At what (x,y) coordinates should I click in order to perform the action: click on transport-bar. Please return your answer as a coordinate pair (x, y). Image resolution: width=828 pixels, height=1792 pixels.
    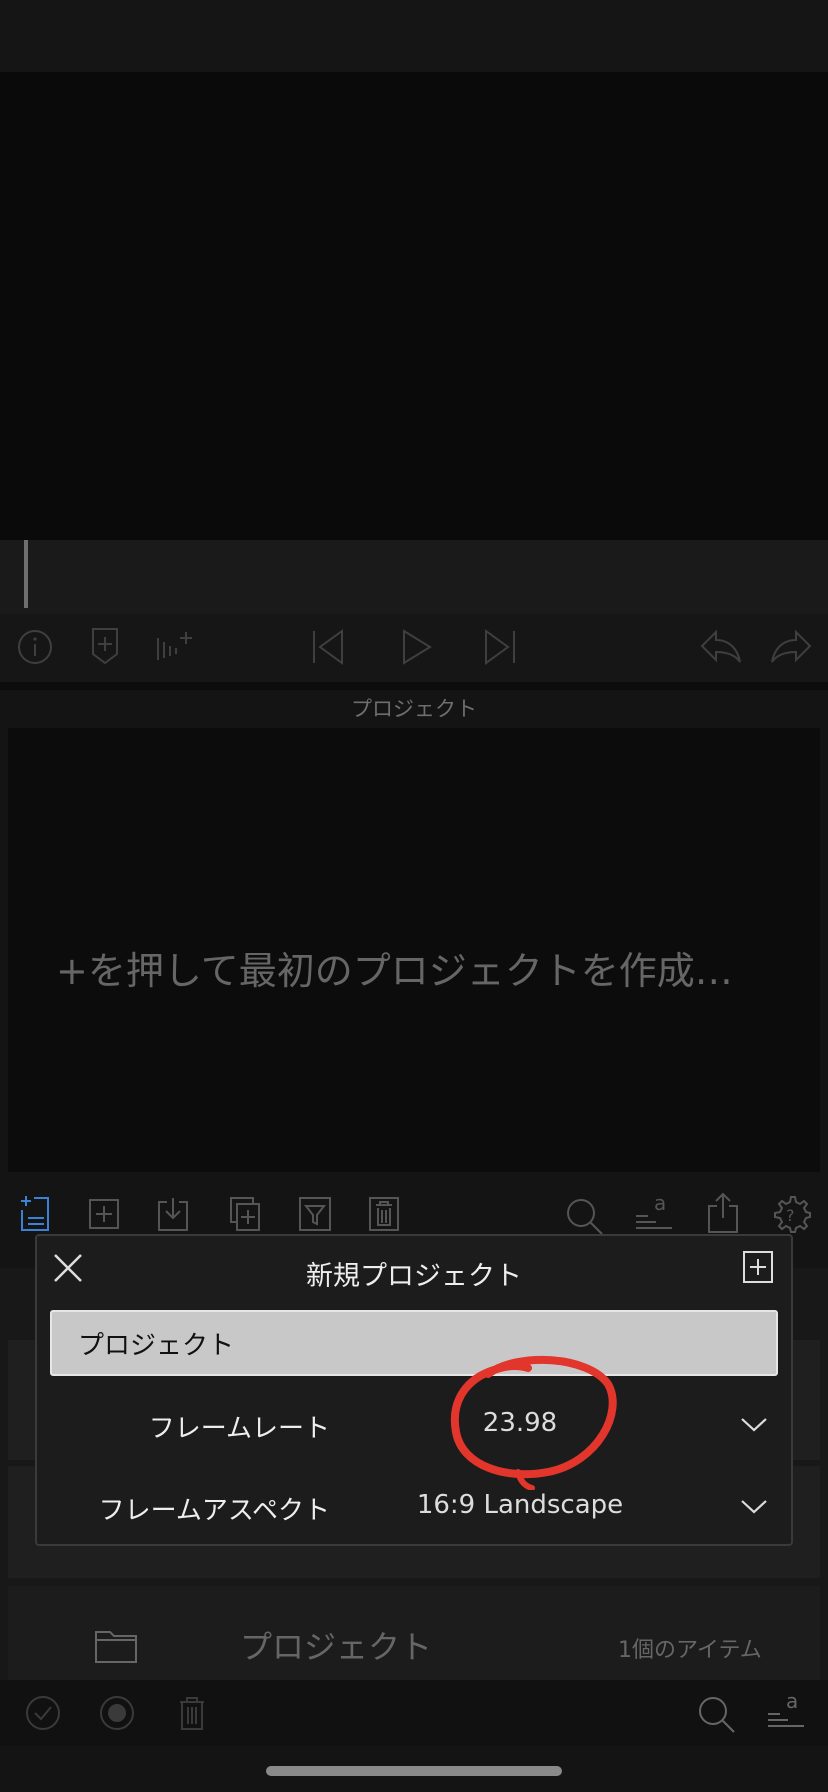
    Looking at the image, I should click on (414, 648).